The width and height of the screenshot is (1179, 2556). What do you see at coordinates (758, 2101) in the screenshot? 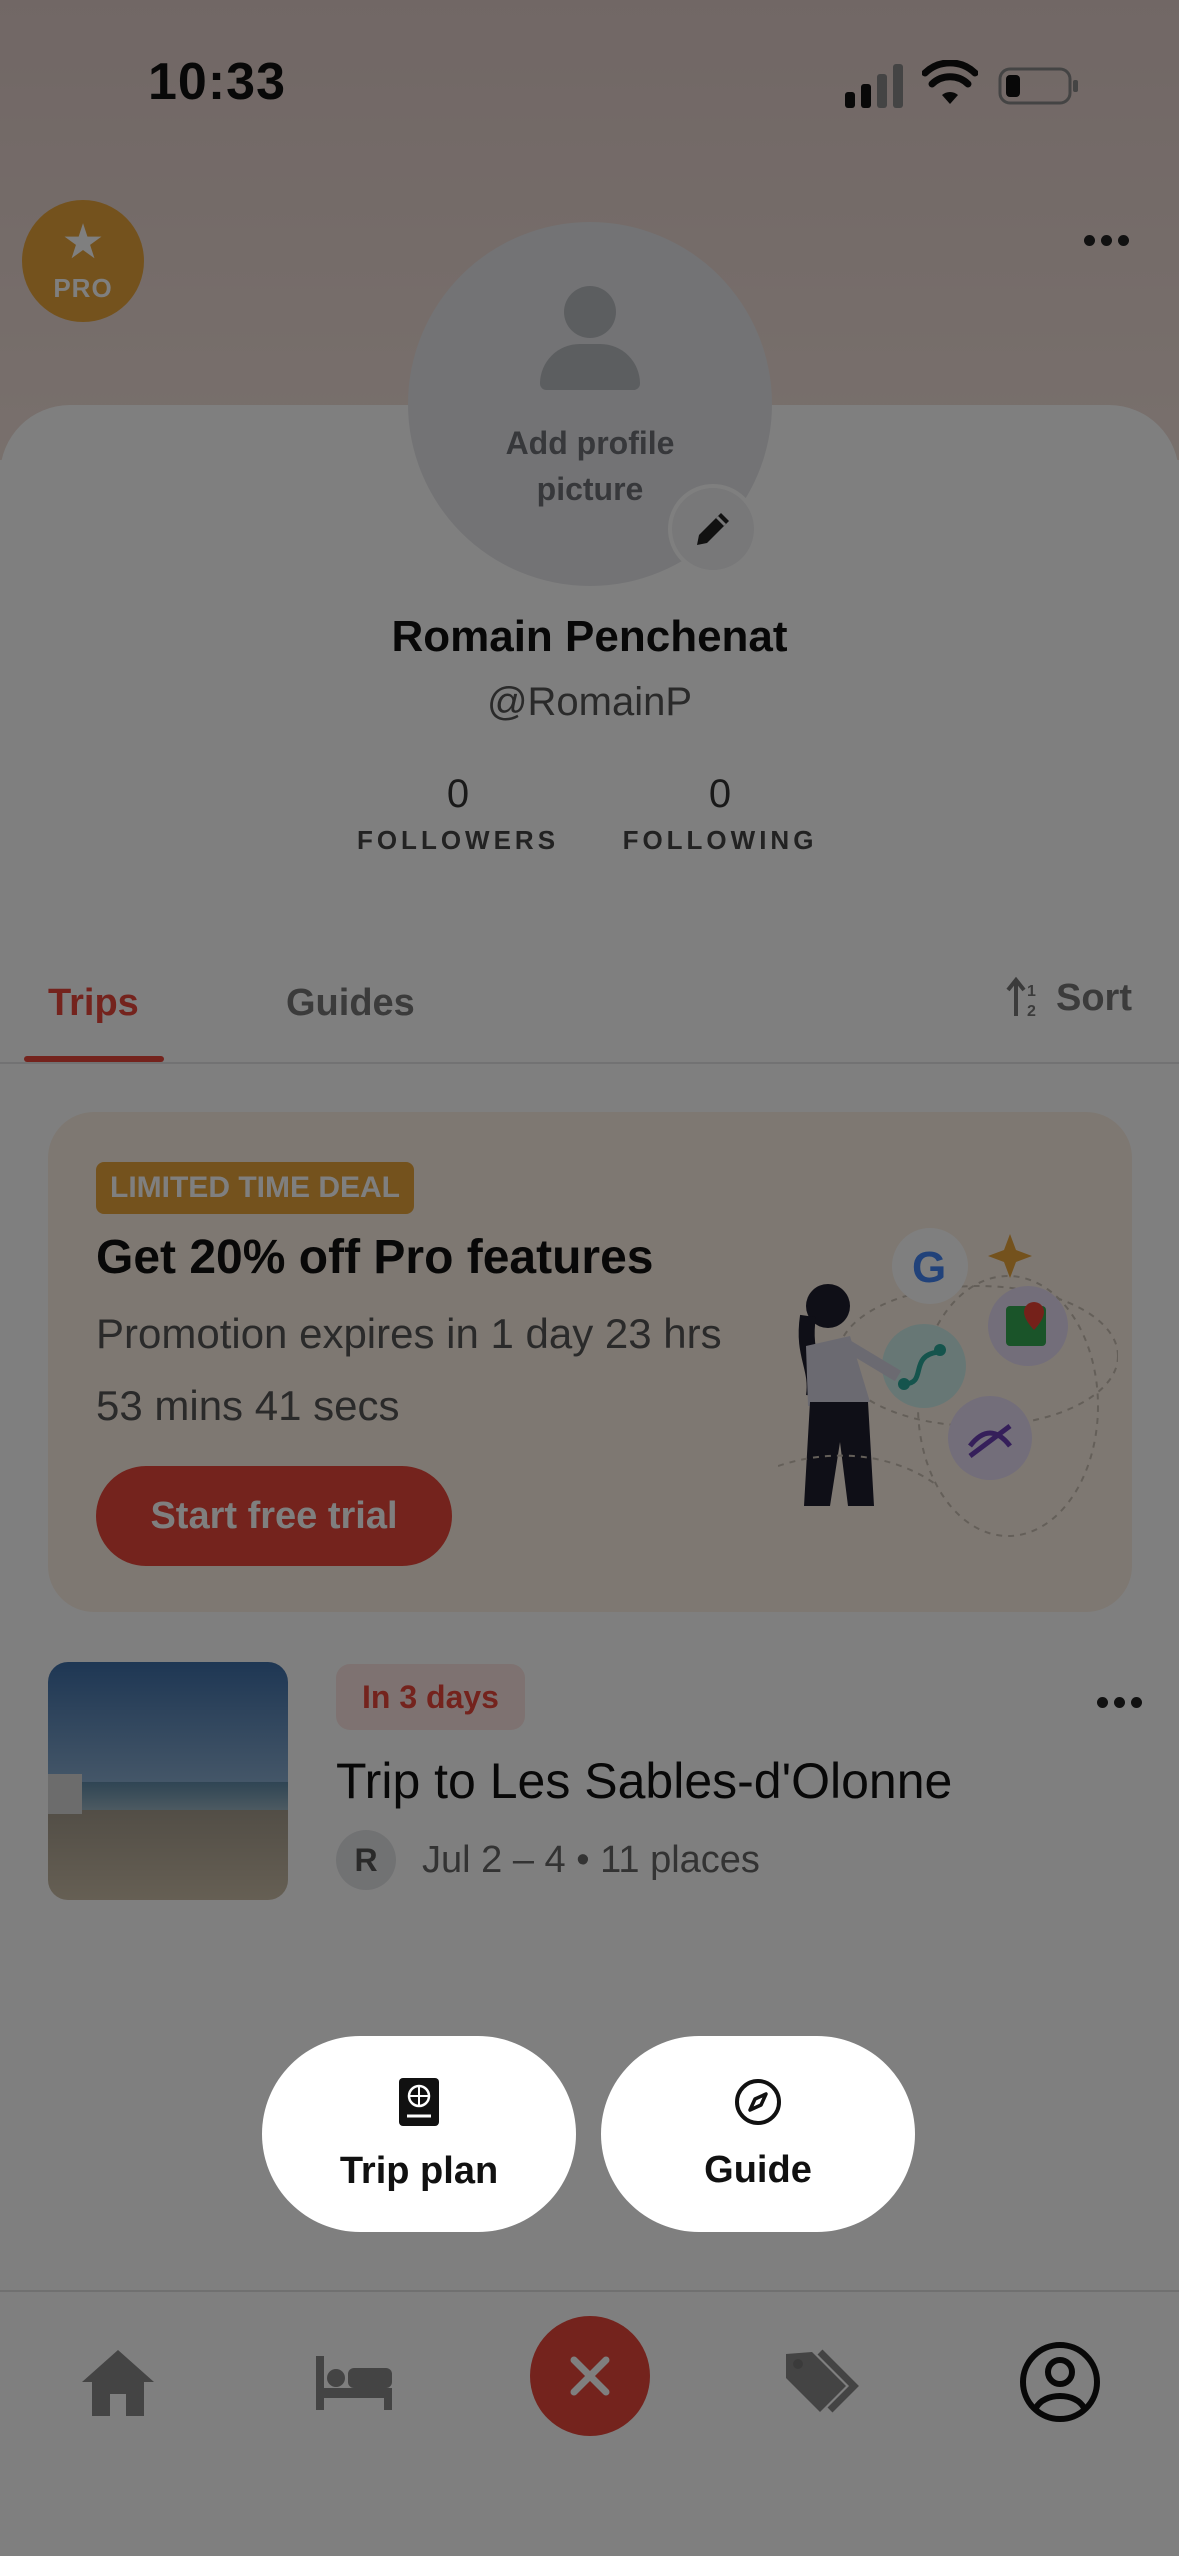
I see `compass-icon` at bounding box center [758, 2101].